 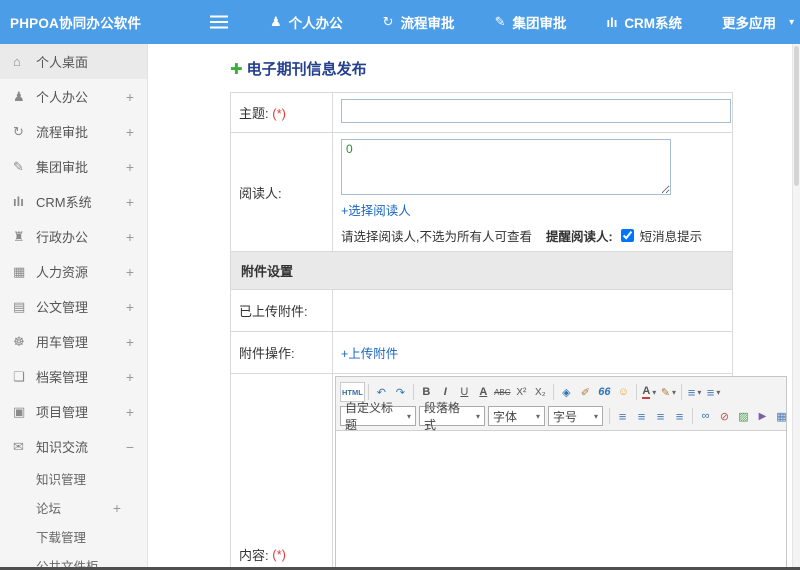 I want to click on sidebar-item-personal-office: ♟ 个人办公 +, so click(x=73, y=96).